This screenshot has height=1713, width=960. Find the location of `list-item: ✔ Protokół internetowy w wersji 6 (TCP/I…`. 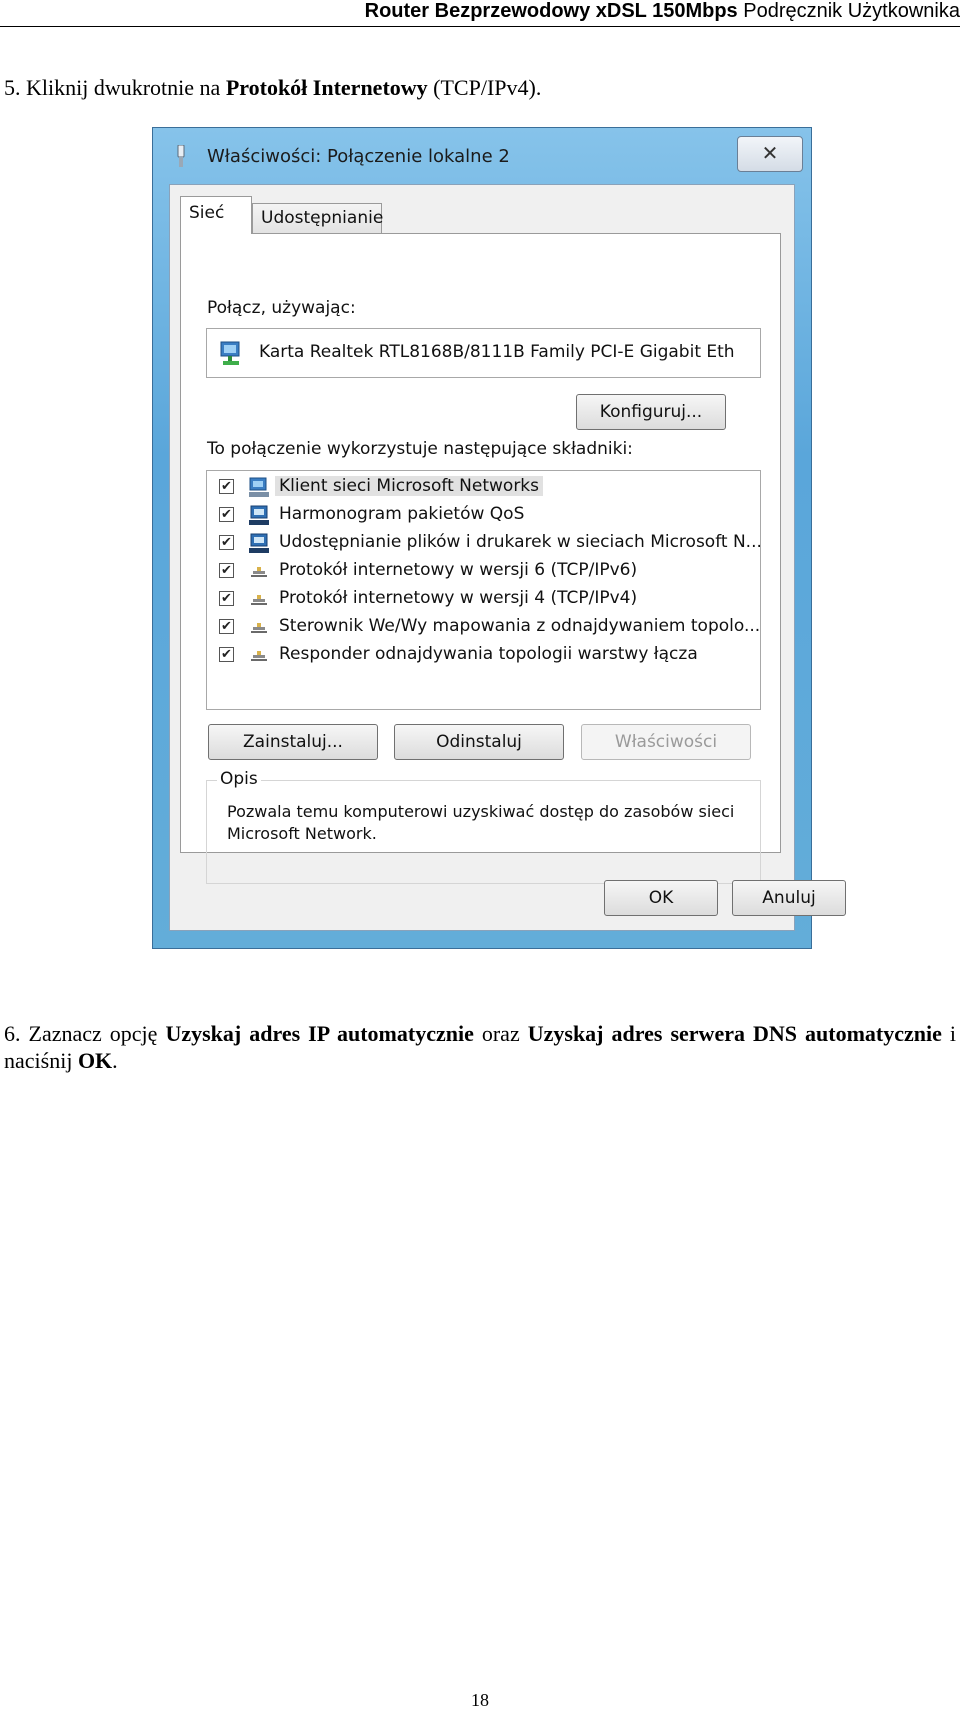

list-item: ✔ Protokół internetowy w wersji 6 (TCP/I… is located at coordinates (483, 572).